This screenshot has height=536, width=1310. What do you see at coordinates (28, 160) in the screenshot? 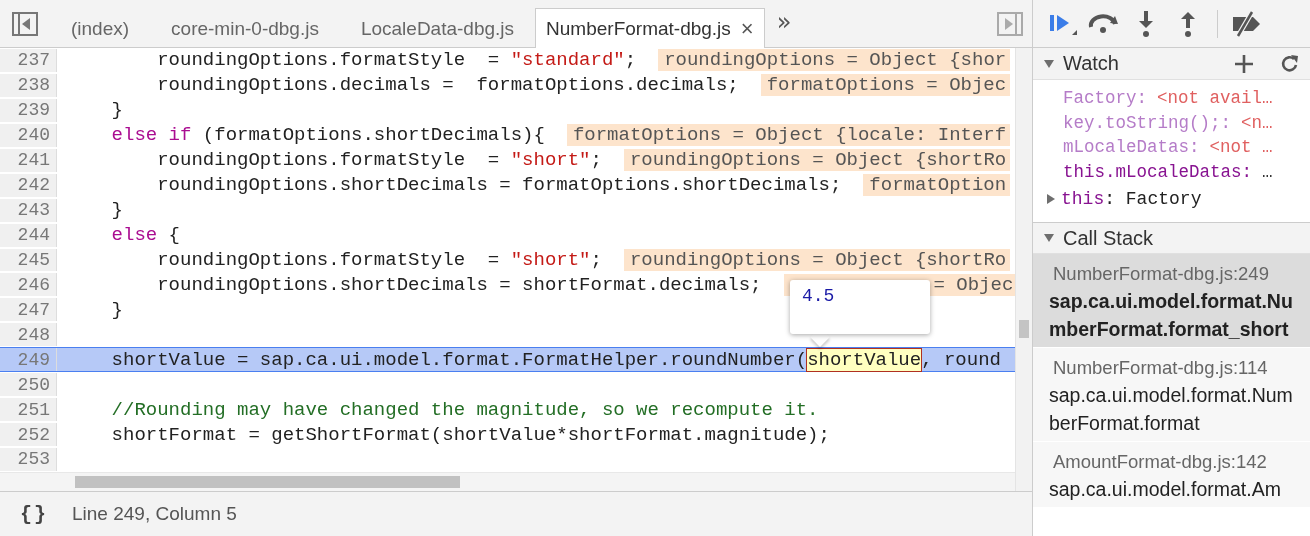
I see `line-number: 241` at bounding box center [28, 160].